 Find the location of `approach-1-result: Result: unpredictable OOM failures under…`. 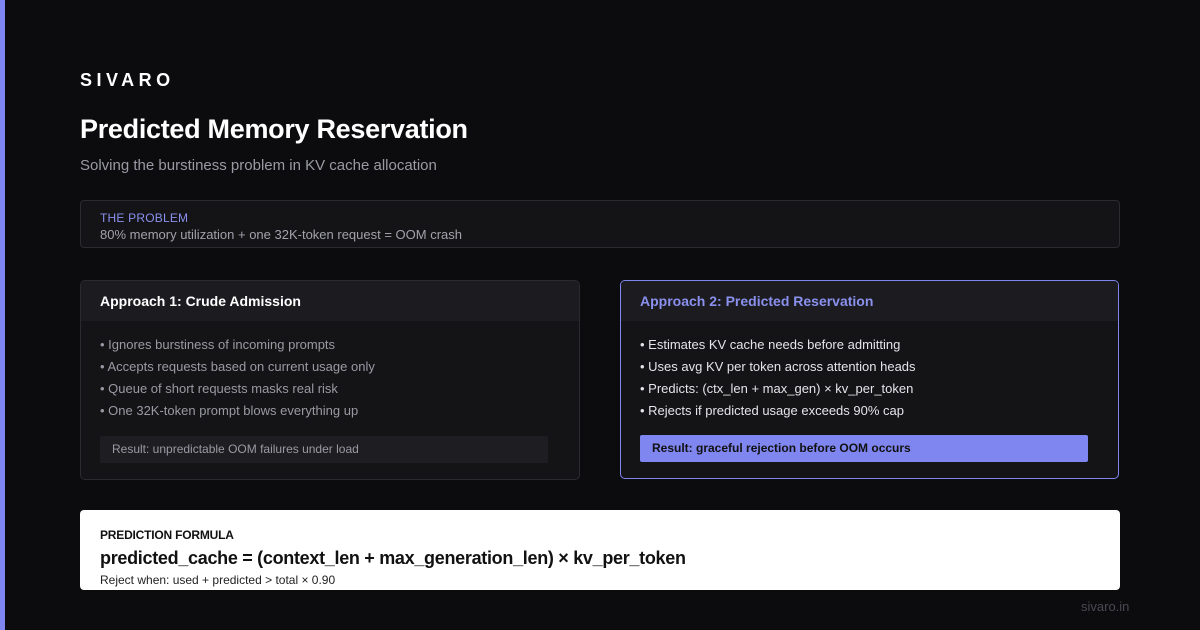

approach-1-result: Result: unpredictable OOM failures under… is located at coordinates (324, 449).